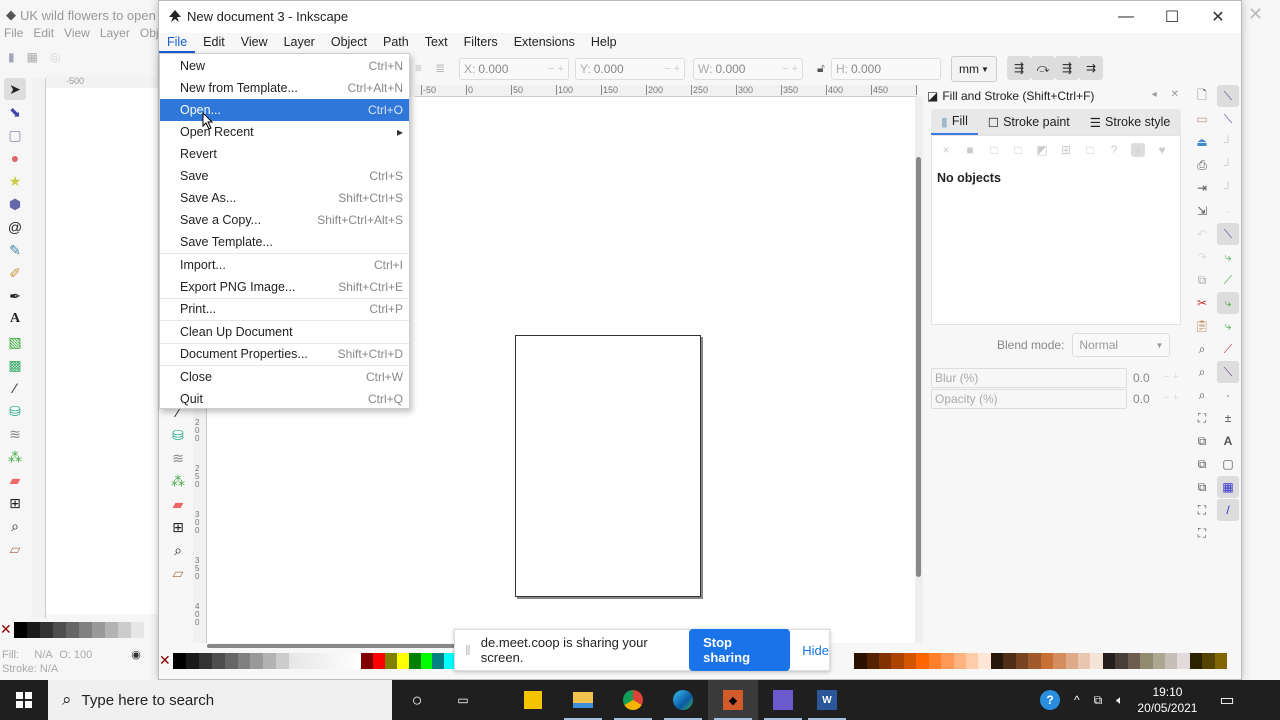 The width and height of the screenshot is (1280, 720). I want to click on show-hidden-icons-chevron-icon: ^, so click(1077, 700).